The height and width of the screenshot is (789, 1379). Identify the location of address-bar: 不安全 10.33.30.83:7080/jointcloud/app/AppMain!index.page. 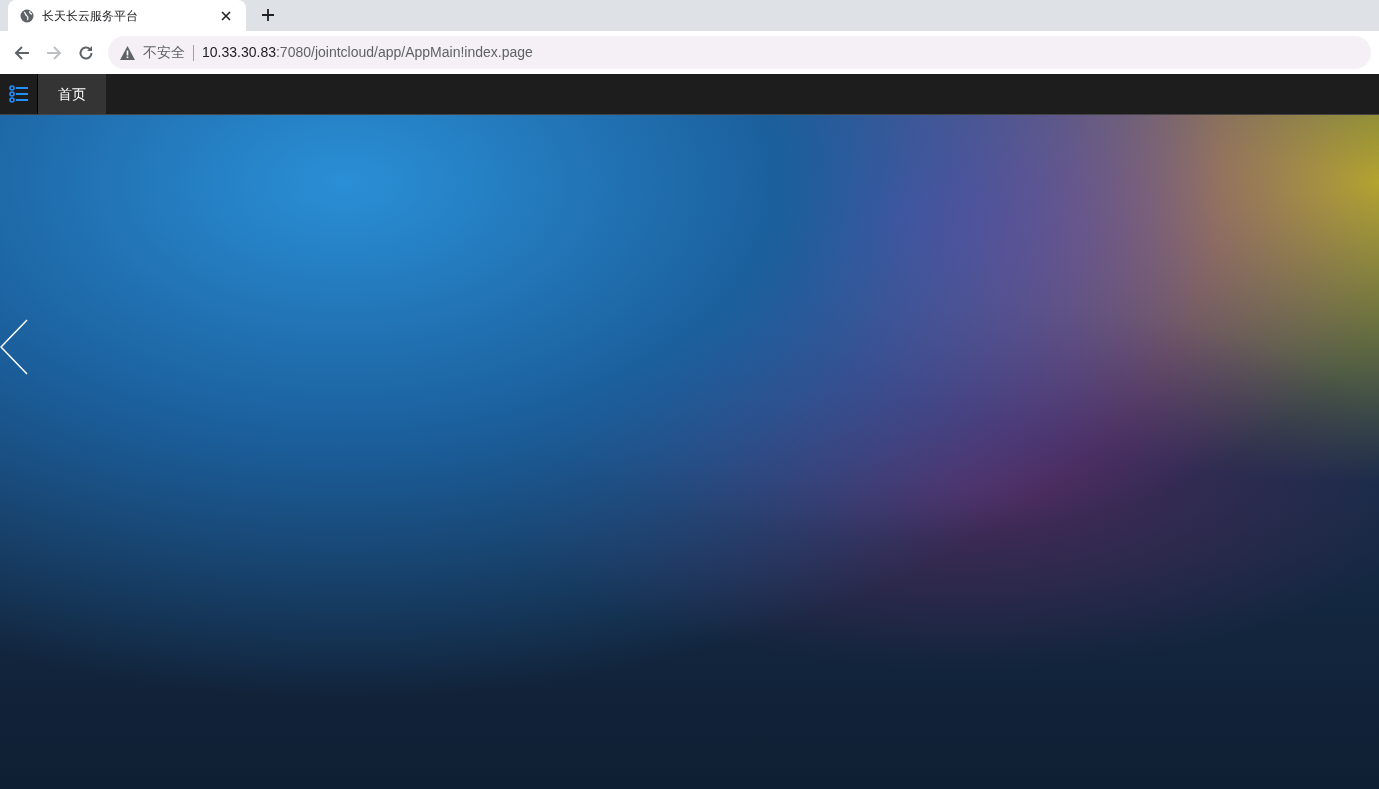
(739, 52).